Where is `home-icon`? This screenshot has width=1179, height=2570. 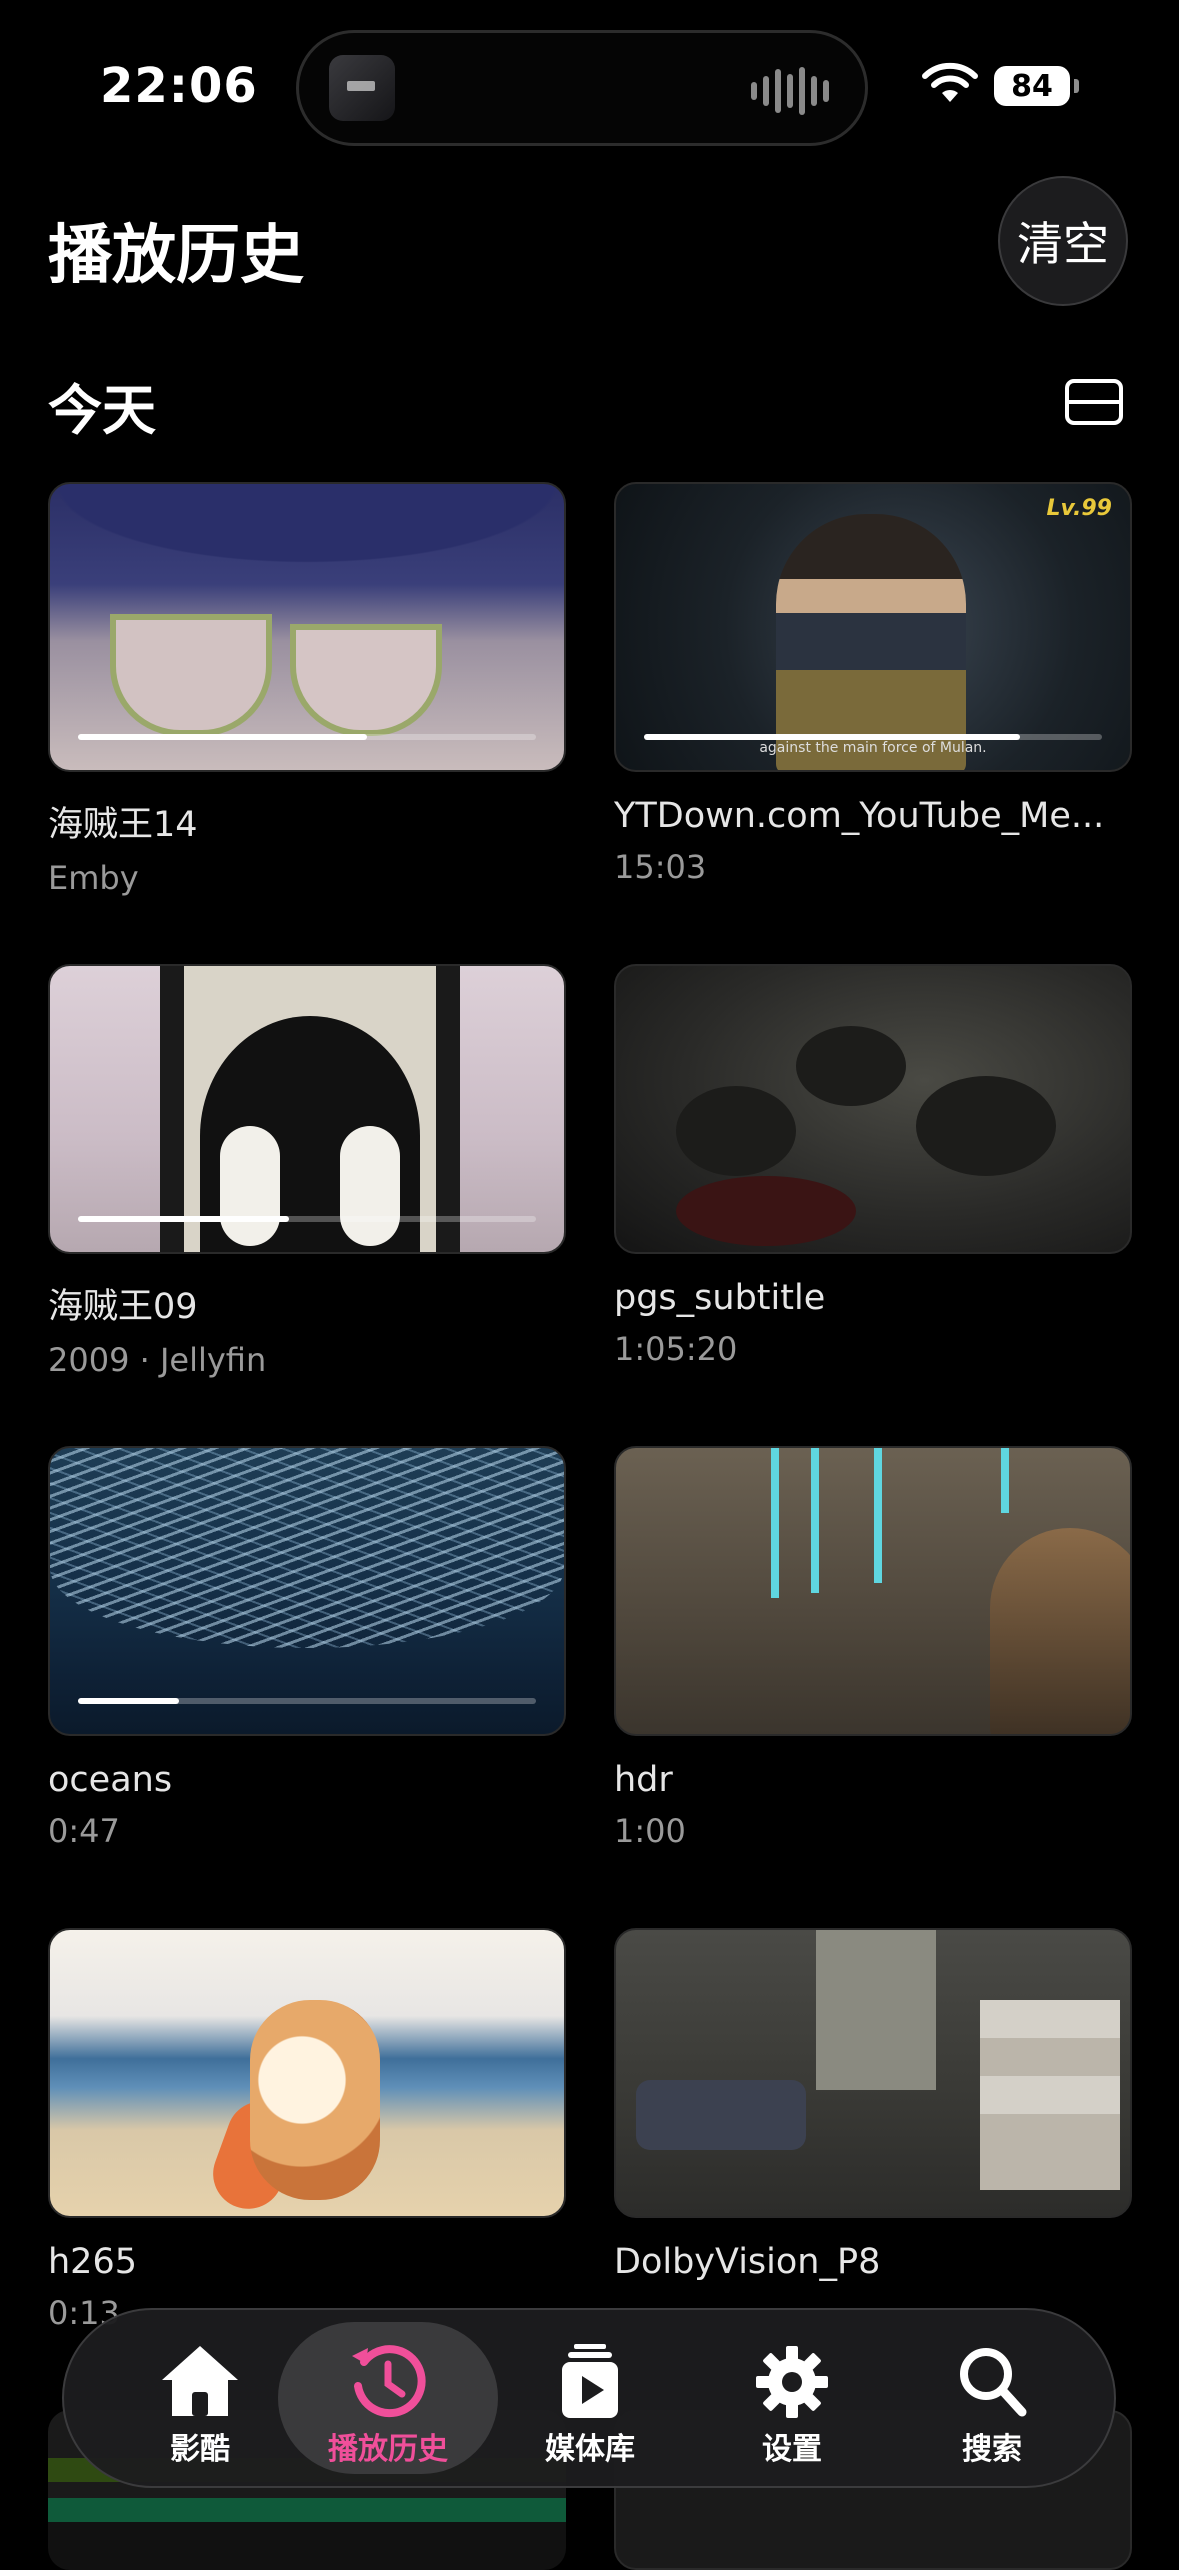
home-icon is located at coordinates (200, 2381).